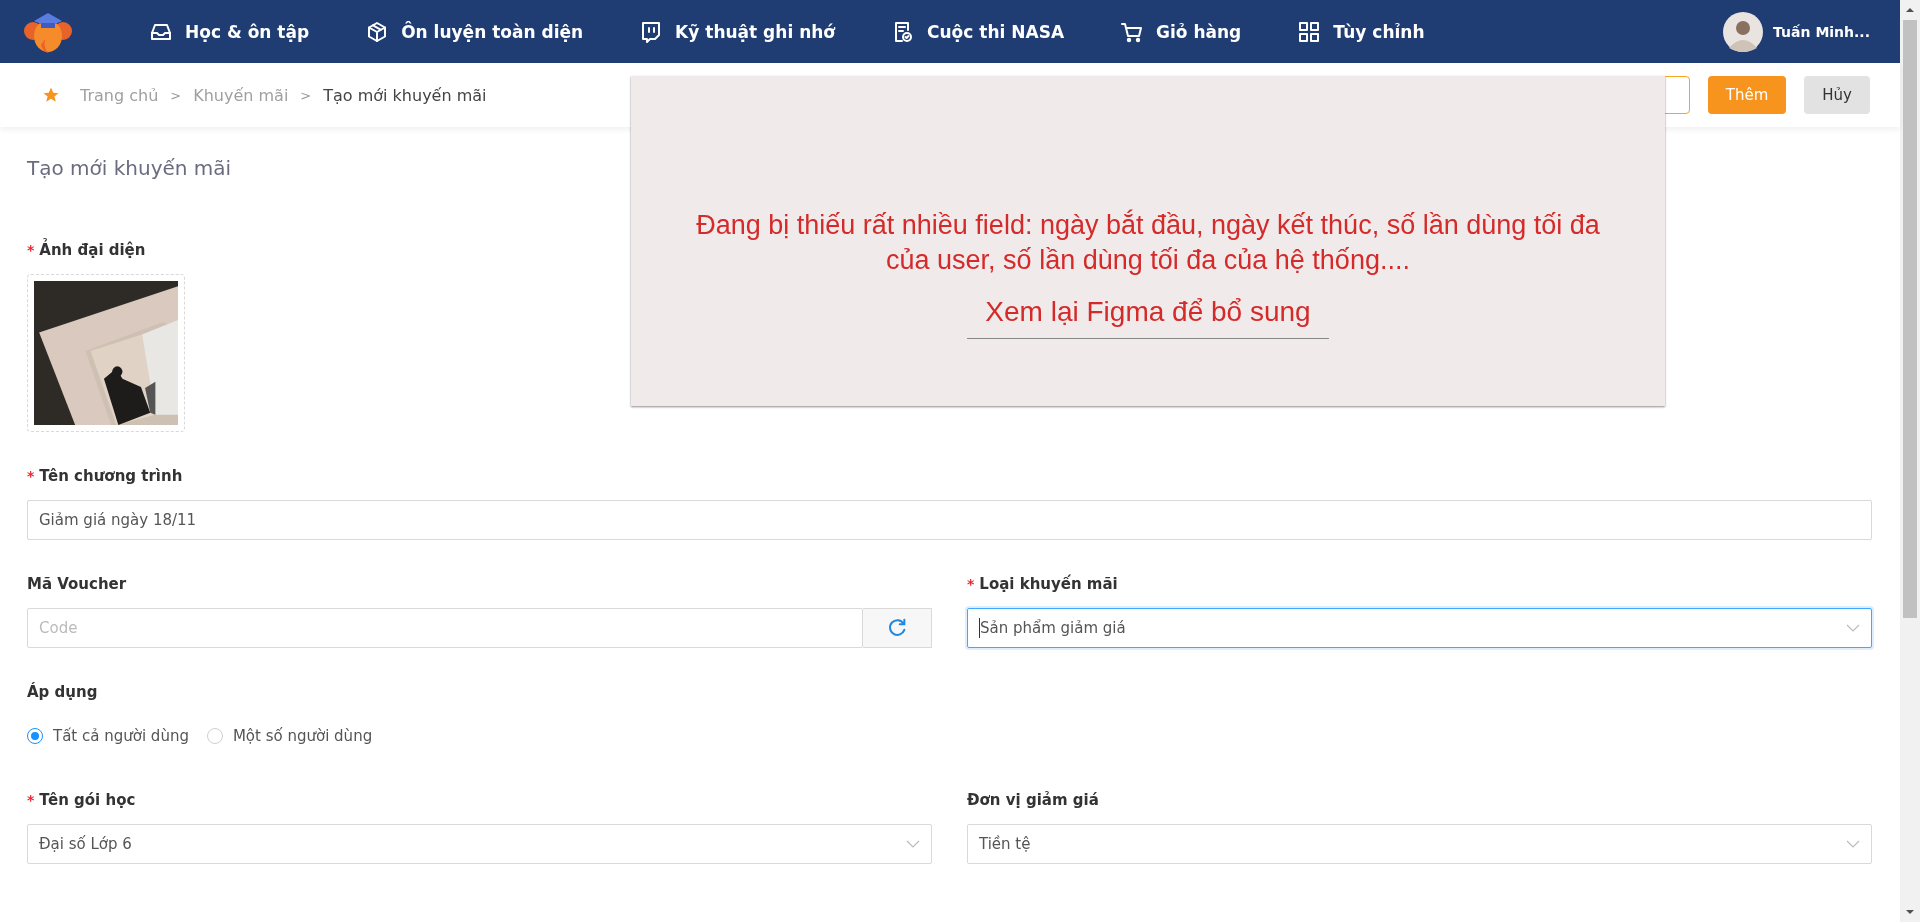  What do you see at coordinates (229, 31) in the screenshot?
I see `nav-link: Học & ôn tập` at bounding box center [229, 31].